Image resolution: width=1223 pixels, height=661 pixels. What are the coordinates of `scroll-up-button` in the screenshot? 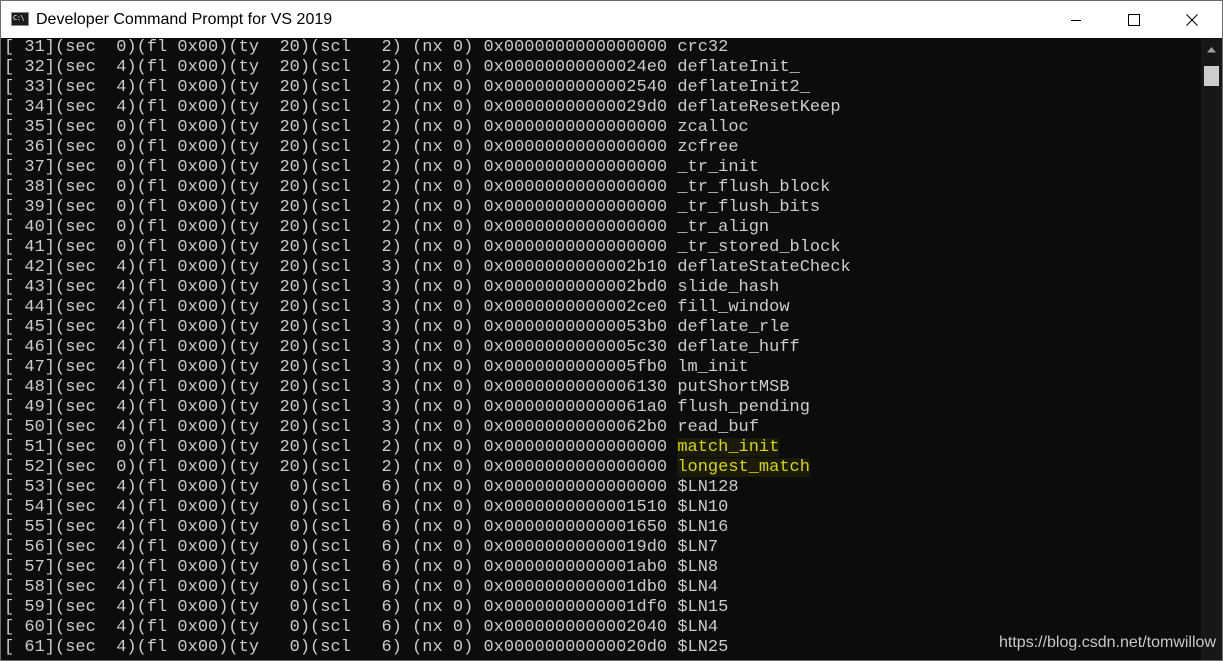 It's located at (1211, 50).